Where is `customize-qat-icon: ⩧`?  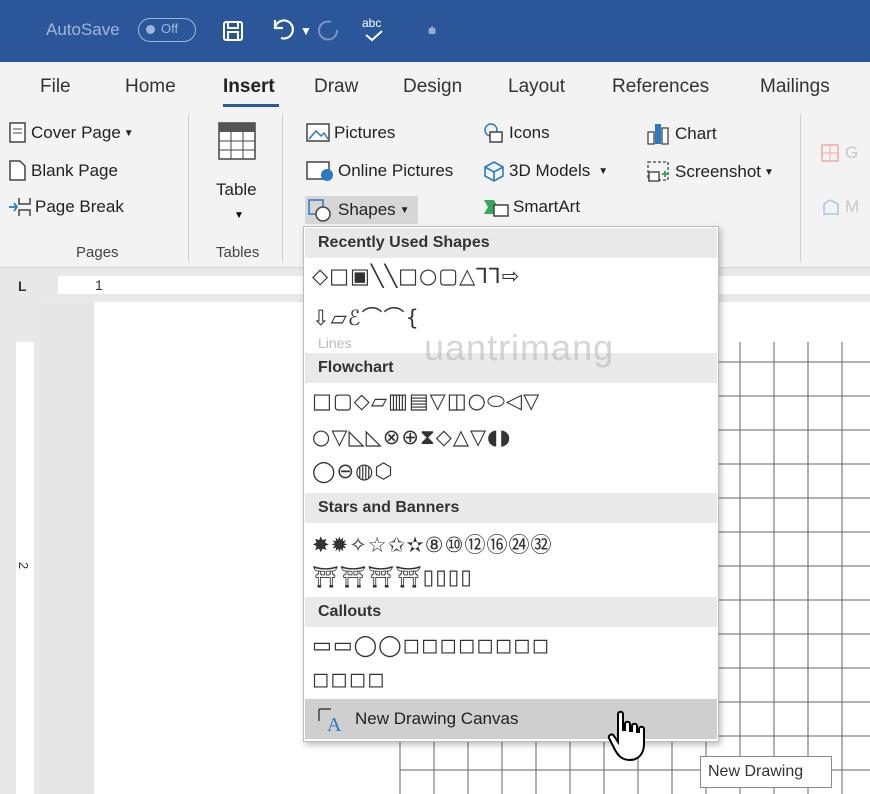
customize-qat-icon: ⩧ is located at coordinates (432, 30).